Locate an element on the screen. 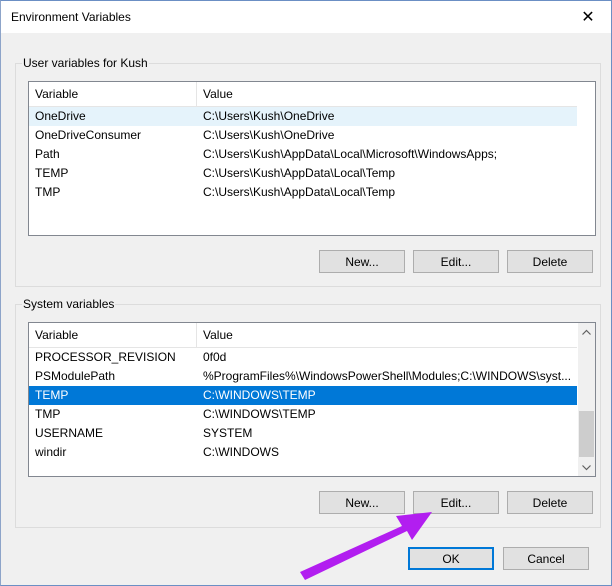 The image size is (612, 586). scroll-down-button is located at coordinates (586, 467).